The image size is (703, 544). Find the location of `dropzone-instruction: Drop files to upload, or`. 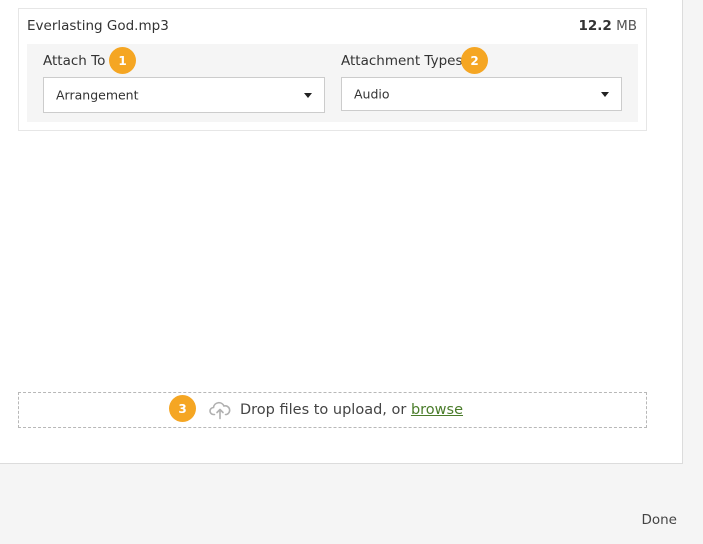

dropzone-instruction: Drop files to upload, or is located at coordinates (325, 410).